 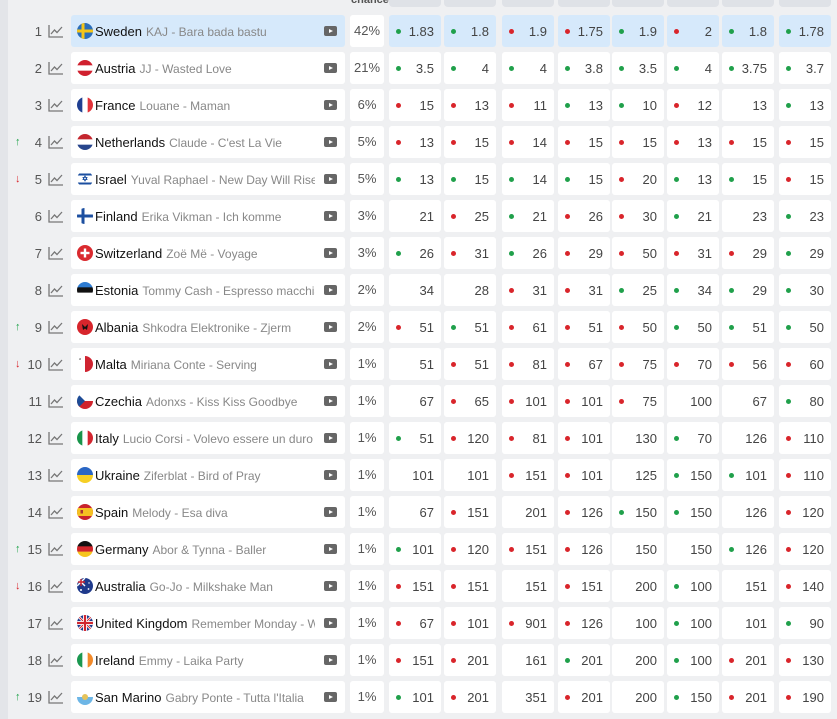 I want to click on odds-cell: 75, so click(x=638, y=364).